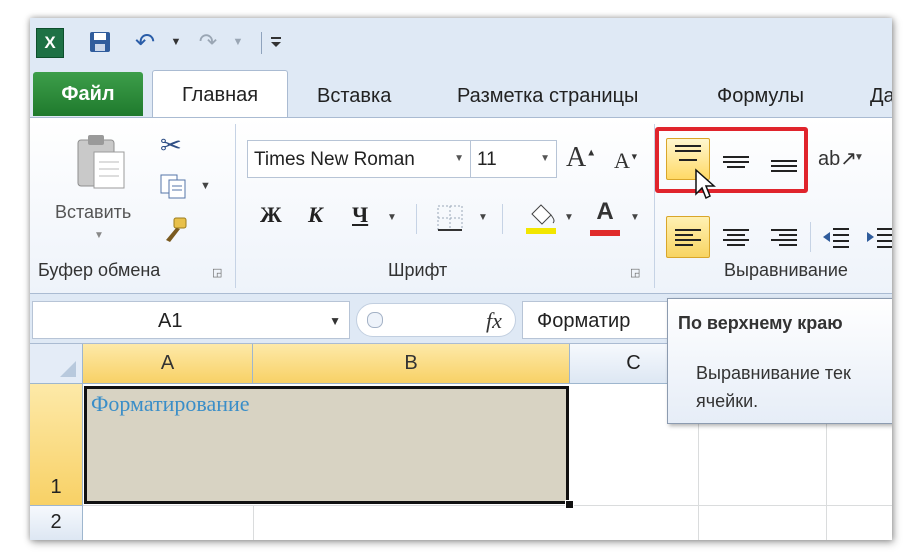 The width and height of the screenshot is (912, 558). What do you see at coordinates (760, 96) in the screenshot?
I see `tab-formulas: Формулы` at bounding box center [760, 96].